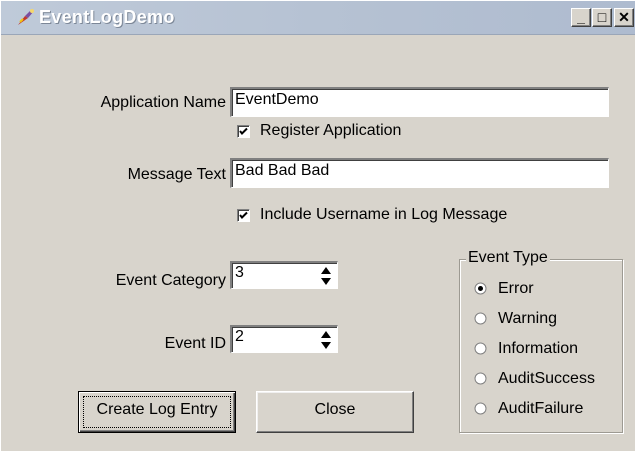 The height and width of the screenshot is (452, 636). I want to click on event-category-label: Event Category, so click(170, 280).